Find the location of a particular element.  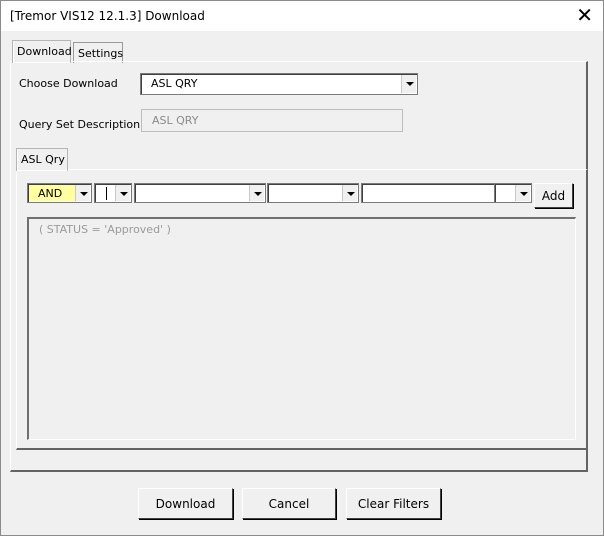

query-set-description-label: Query Set Description is located at coordinates (80, 124).